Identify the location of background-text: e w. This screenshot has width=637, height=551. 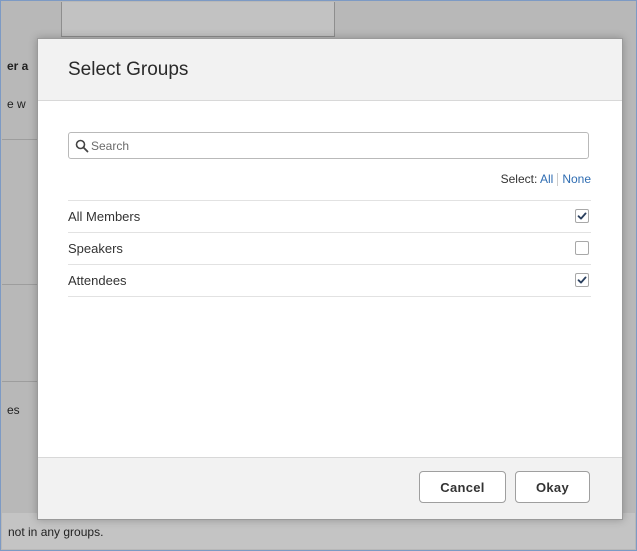
(16, 104).